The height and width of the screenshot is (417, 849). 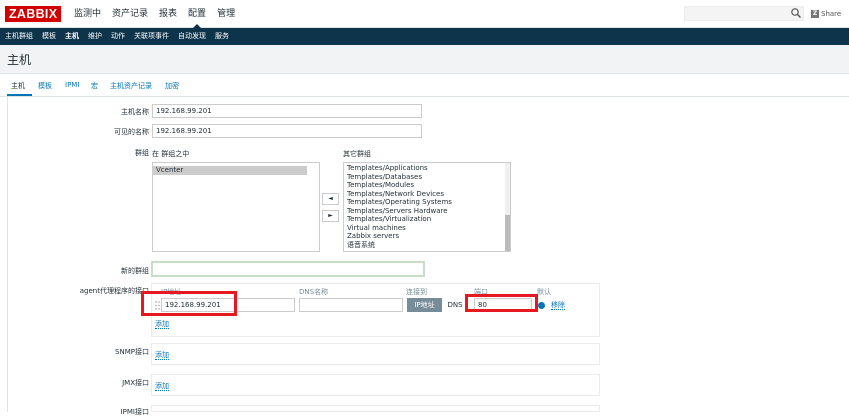 What do you see at coordinates (427, 202) in the screenshot?
I see `list-item: Templates/Operating Systems` at bounding box center [427, 202].